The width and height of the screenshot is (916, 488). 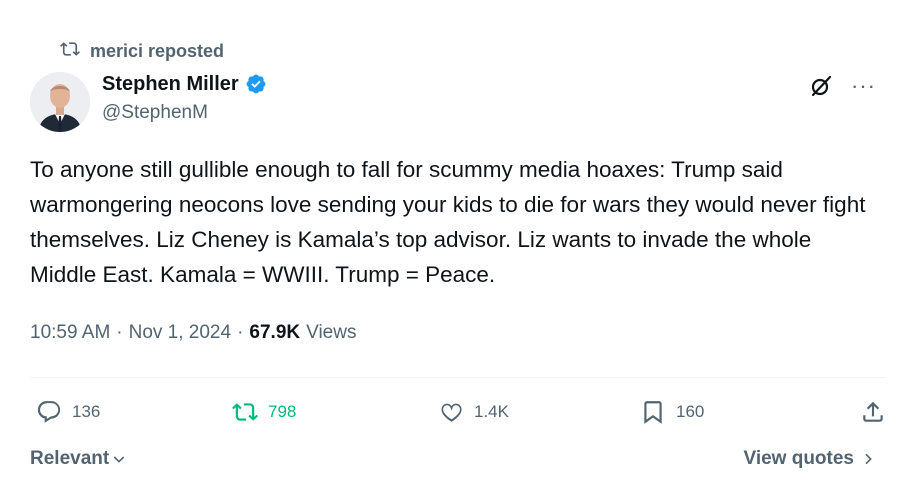 I want to click on tweet-meta: 10:59 AM · Nov 1, 2024 · 67.9K Views, so click(x=193, y=333).